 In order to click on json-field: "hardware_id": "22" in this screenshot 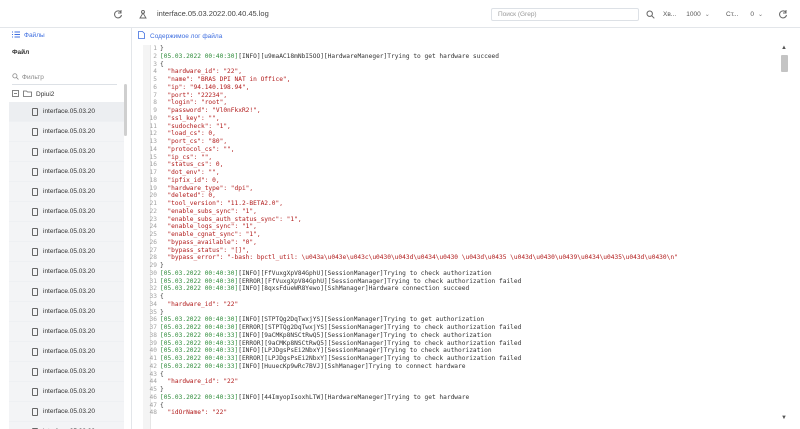, I will do `click(199, 304)`.